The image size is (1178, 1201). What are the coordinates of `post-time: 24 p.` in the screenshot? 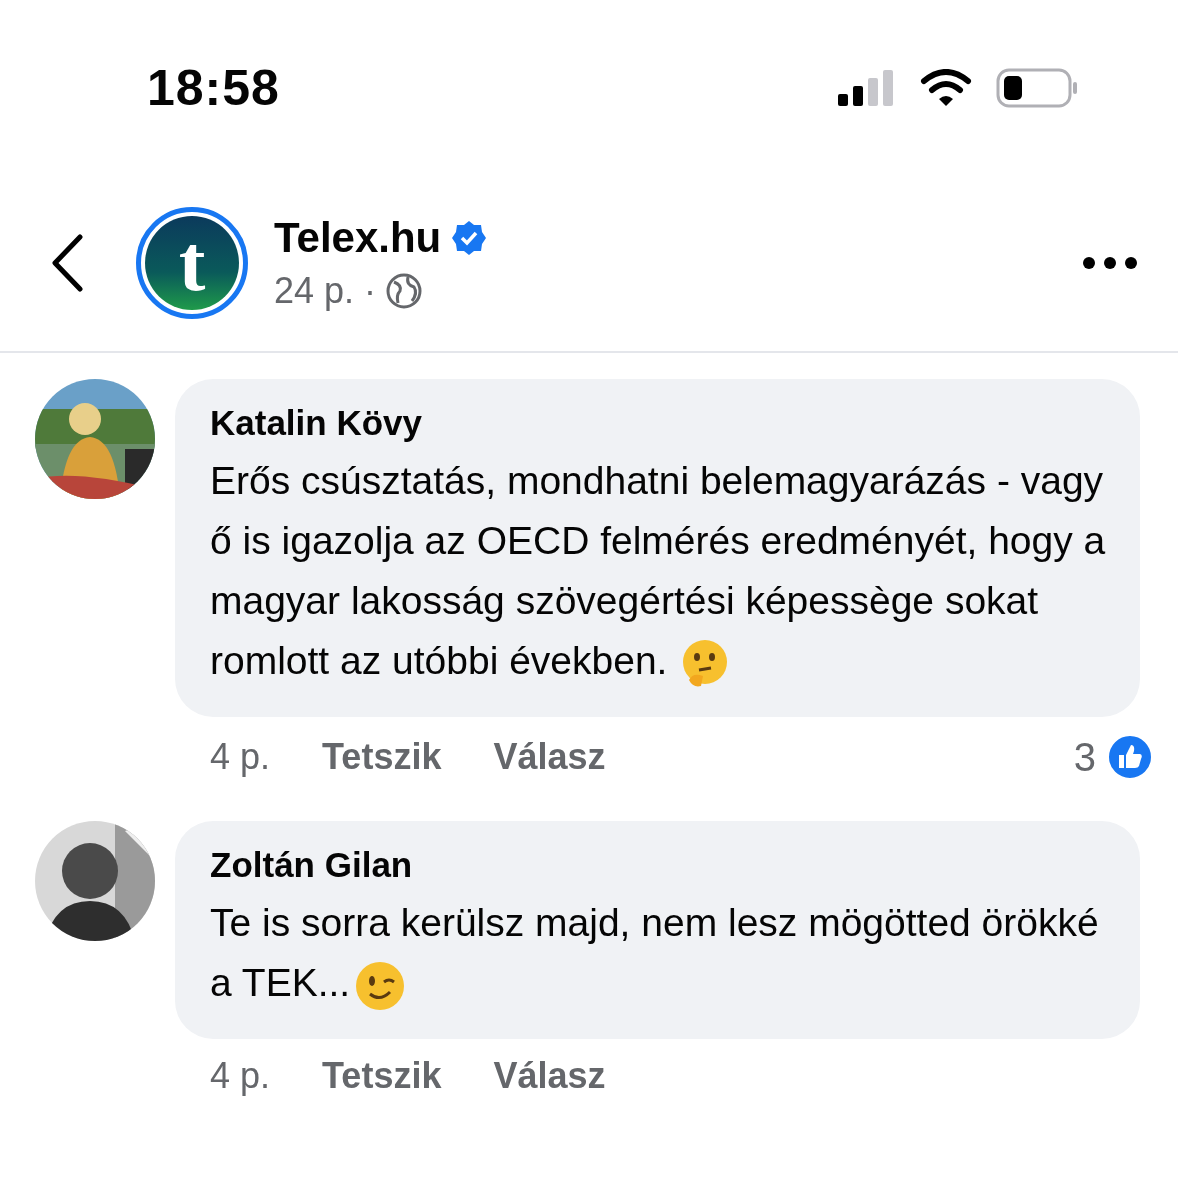 It's located at (314, 291).